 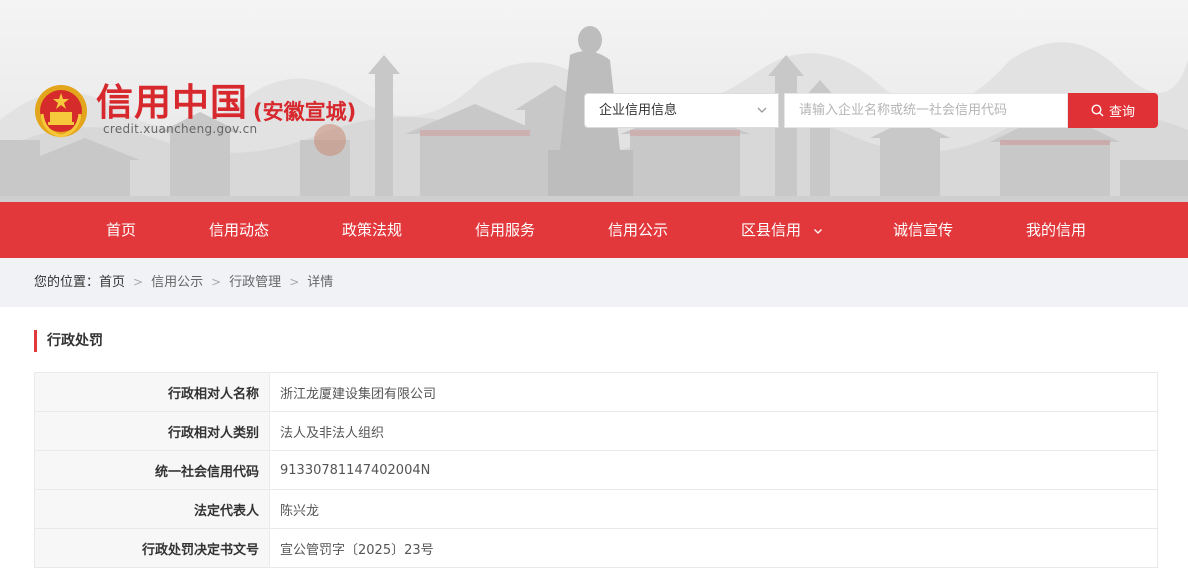 What do you see at coordinates (112, 282) in the screenshot?
I see `breadcrumb-item-home: 首页` at bounding box center [112, 282].